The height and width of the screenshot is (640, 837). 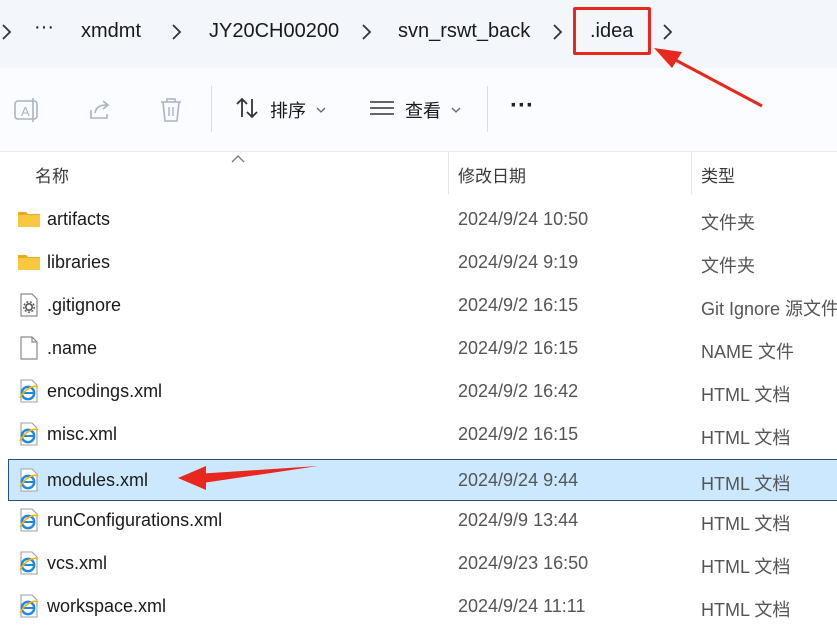 What do you see at coordinates (612, 31) in the screenshot?
I see `annotation-highlight-box` at bounding box center [612, 31].